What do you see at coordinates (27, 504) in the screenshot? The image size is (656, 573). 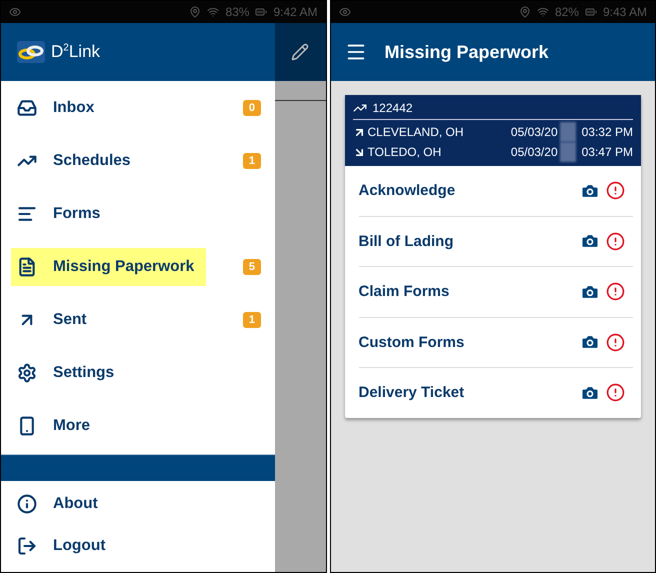 I see `info-icon` at bounding box center [27, 504].